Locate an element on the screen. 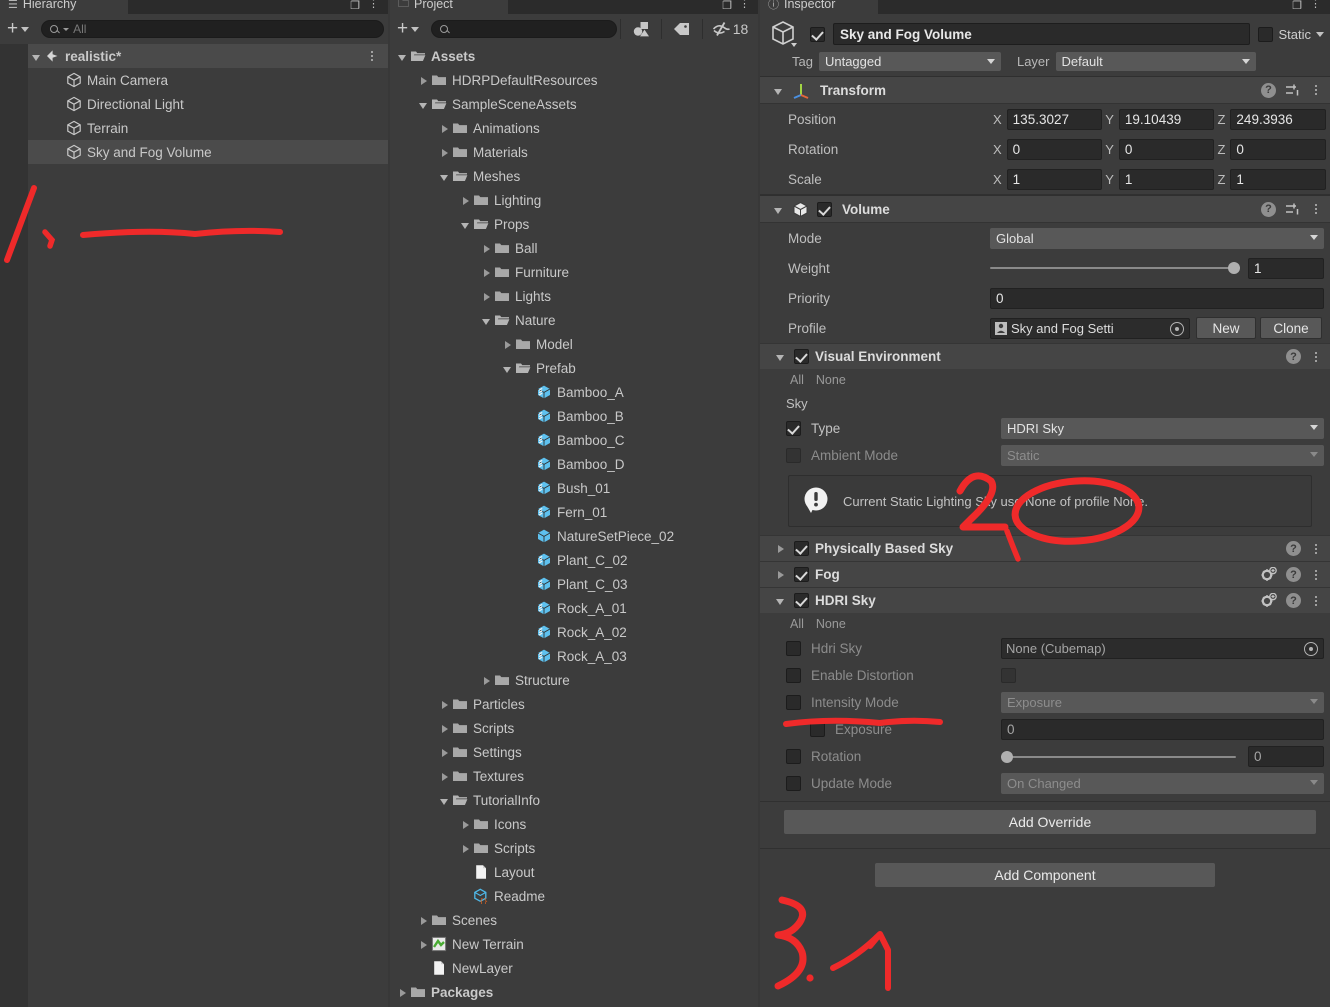 Image resolution: width=1330 pixels, height=1007 pixels. project-item-row: Ball is located at coordinates (574, 248).